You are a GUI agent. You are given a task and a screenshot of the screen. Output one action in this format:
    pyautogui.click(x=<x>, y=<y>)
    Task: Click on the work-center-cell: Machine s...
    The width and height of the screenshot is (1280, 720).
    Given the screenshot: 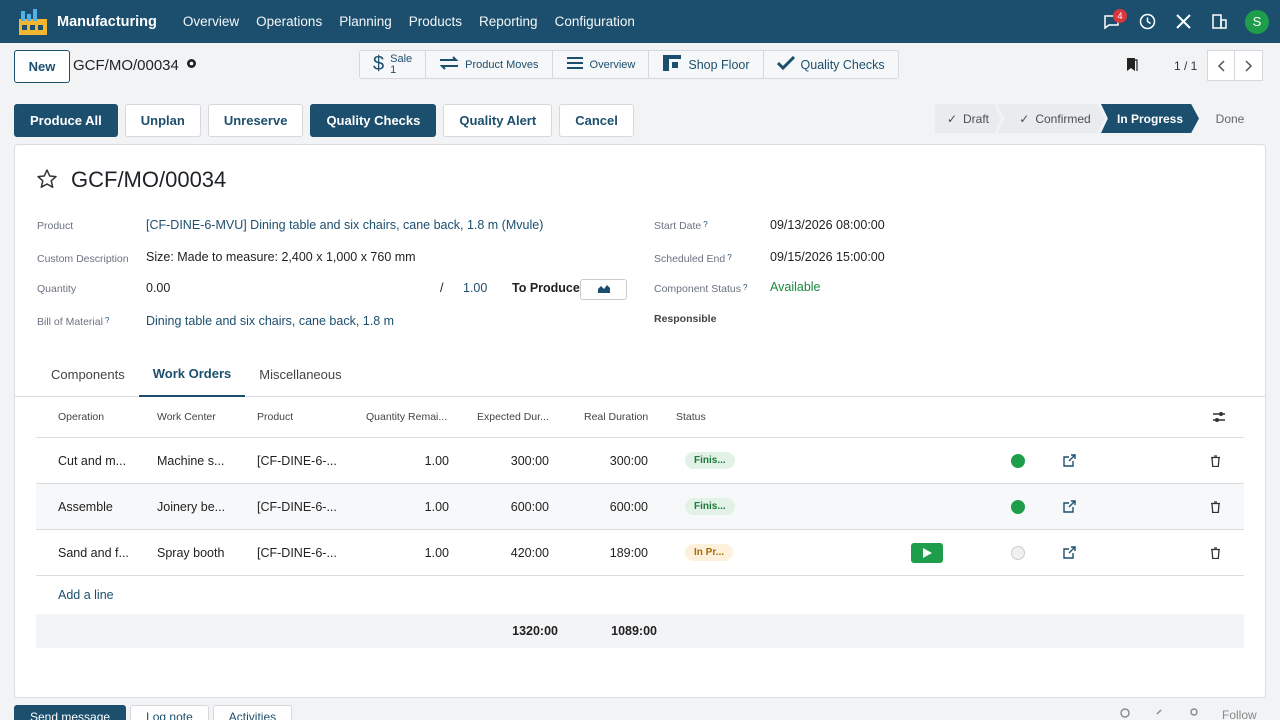 What is the action you would take?
    pyautogui.click(x=191, y=460)
    